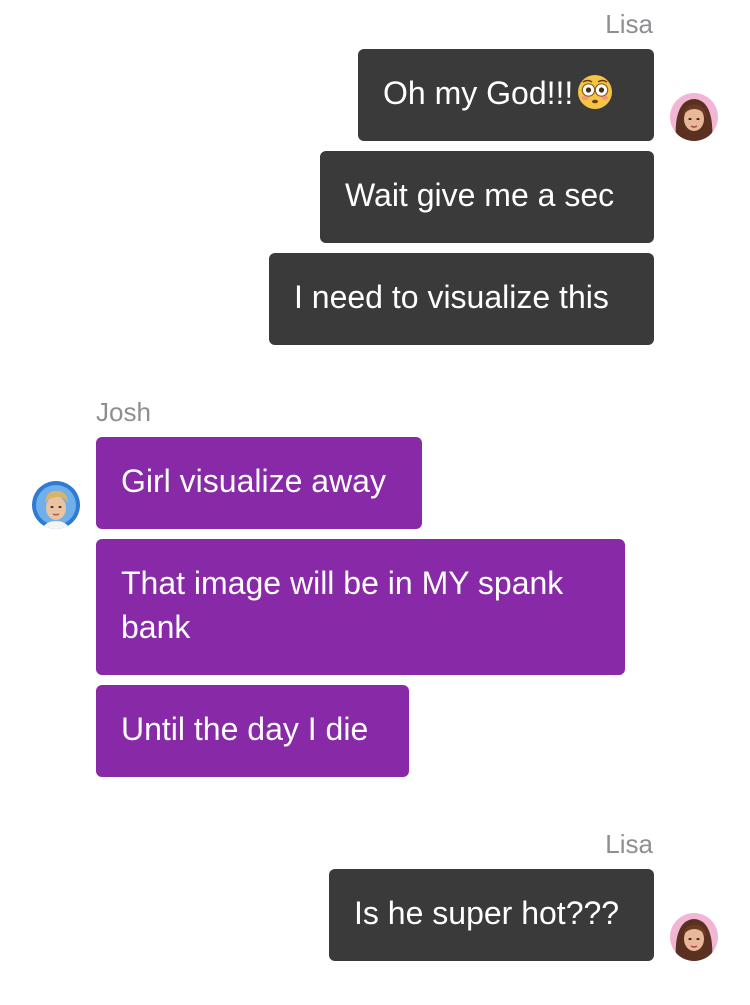  What do you see at coordinates (478, 93) in the screenshot?
I see `message-text: Oh my God!!!` at bounding box center [478, 93].